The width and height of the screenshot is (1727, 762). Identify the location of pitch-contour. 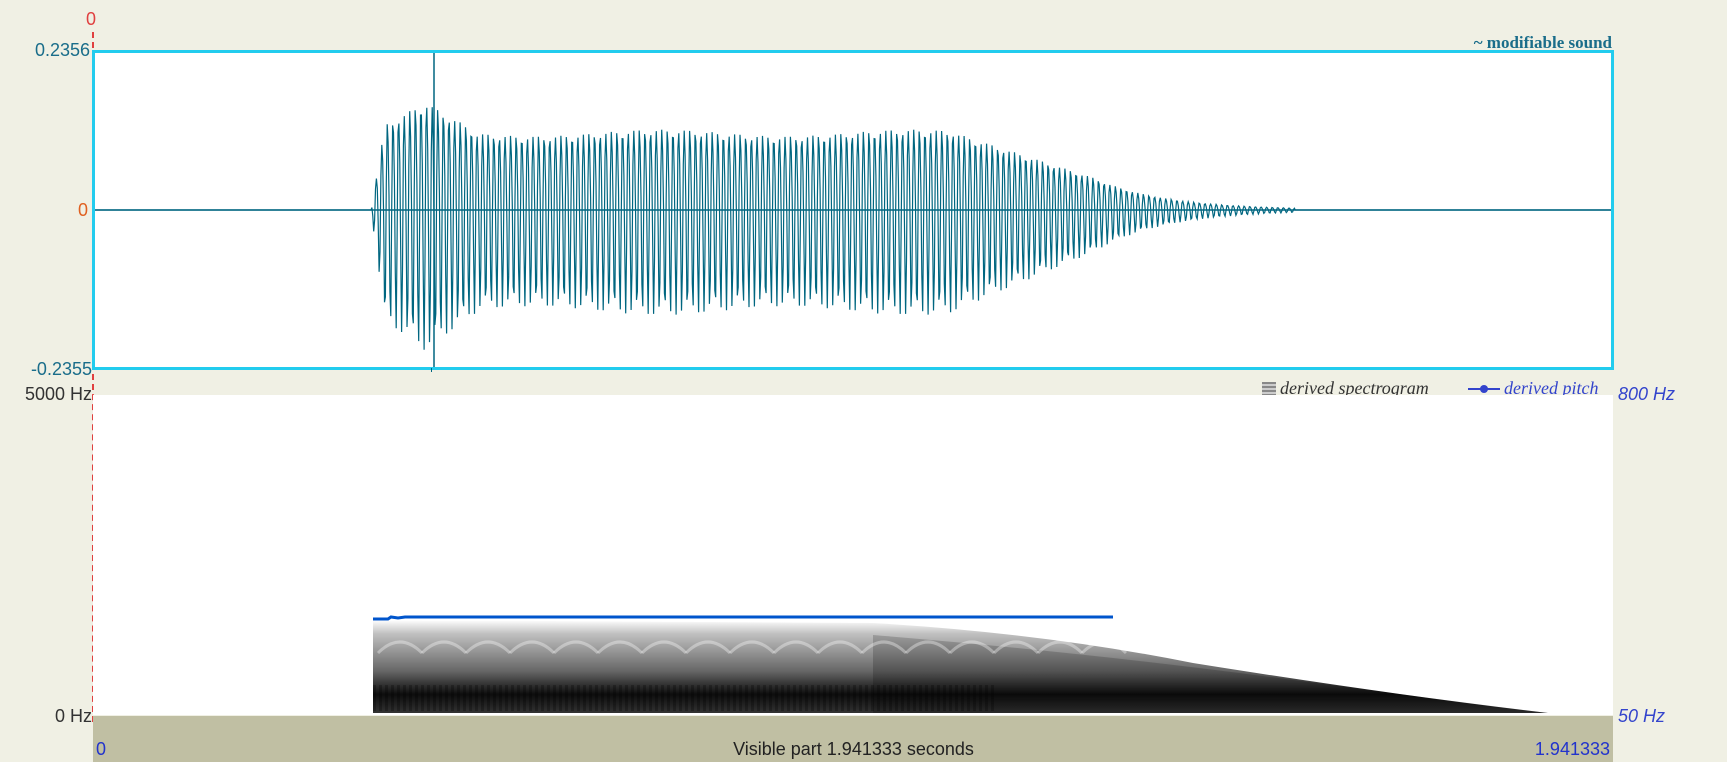
(743, 618).